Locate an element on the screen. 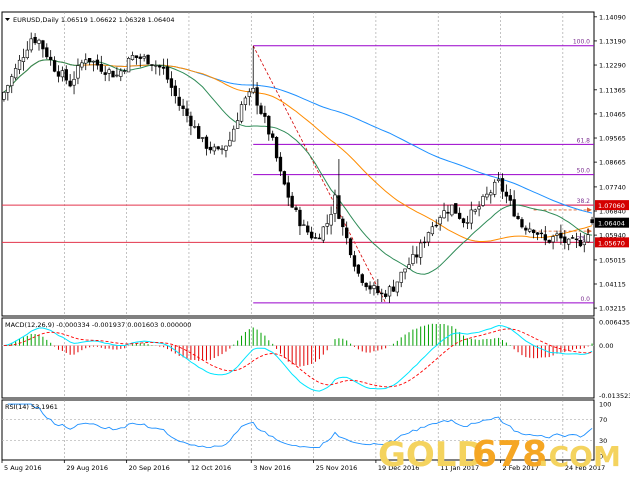 The width and height of the screenshot is (630, 494). rsi-axis-label: 100 is located at coordinates (605, 405).